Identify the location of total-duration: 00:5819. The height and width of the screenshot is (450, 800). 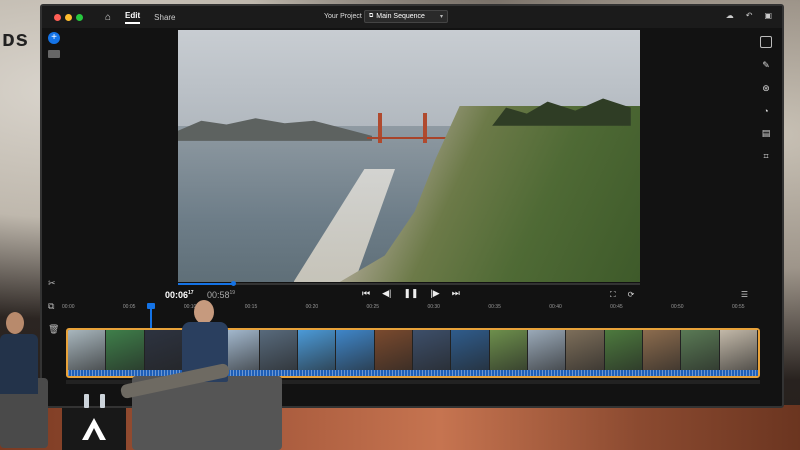
(221, 295).